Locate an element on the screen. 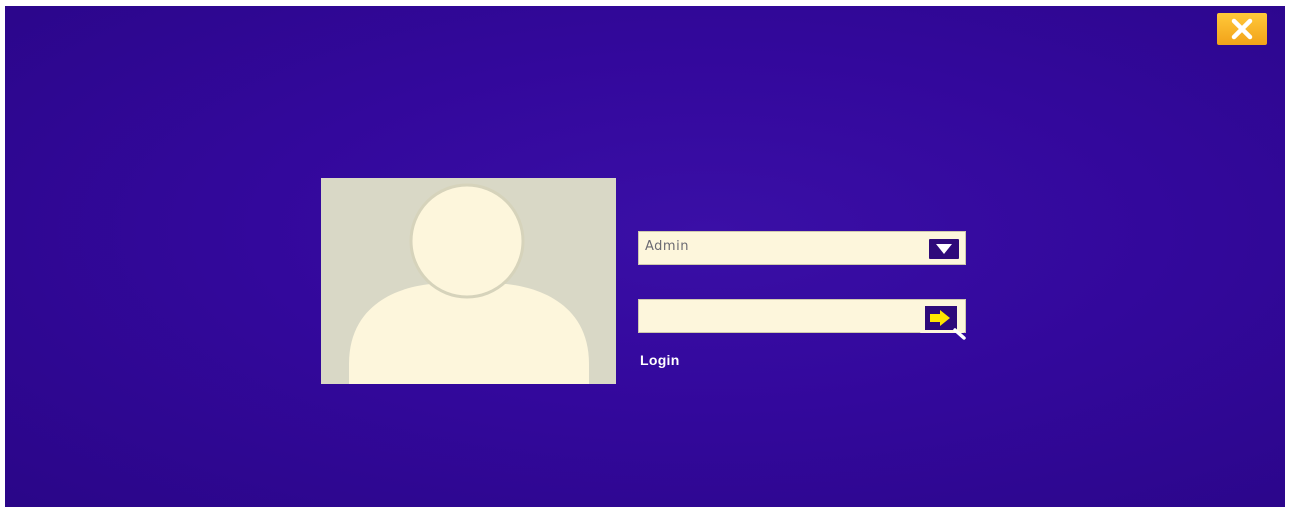  close-button is located at coordinates (1242, 29).